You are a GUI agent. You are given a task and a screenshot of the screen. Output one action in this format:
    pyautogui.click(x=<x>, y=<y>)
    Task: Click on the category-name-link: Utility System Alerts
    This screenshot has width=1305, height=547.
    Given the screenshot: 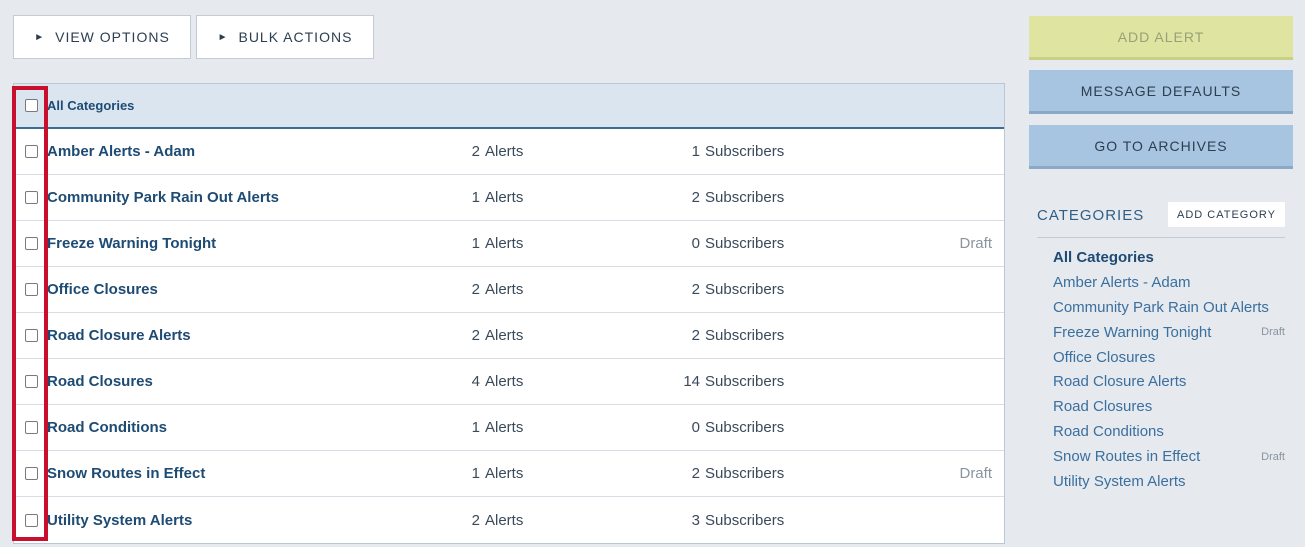 What is the action you would take?
    pyautogui.click(x=119, y=520)
    